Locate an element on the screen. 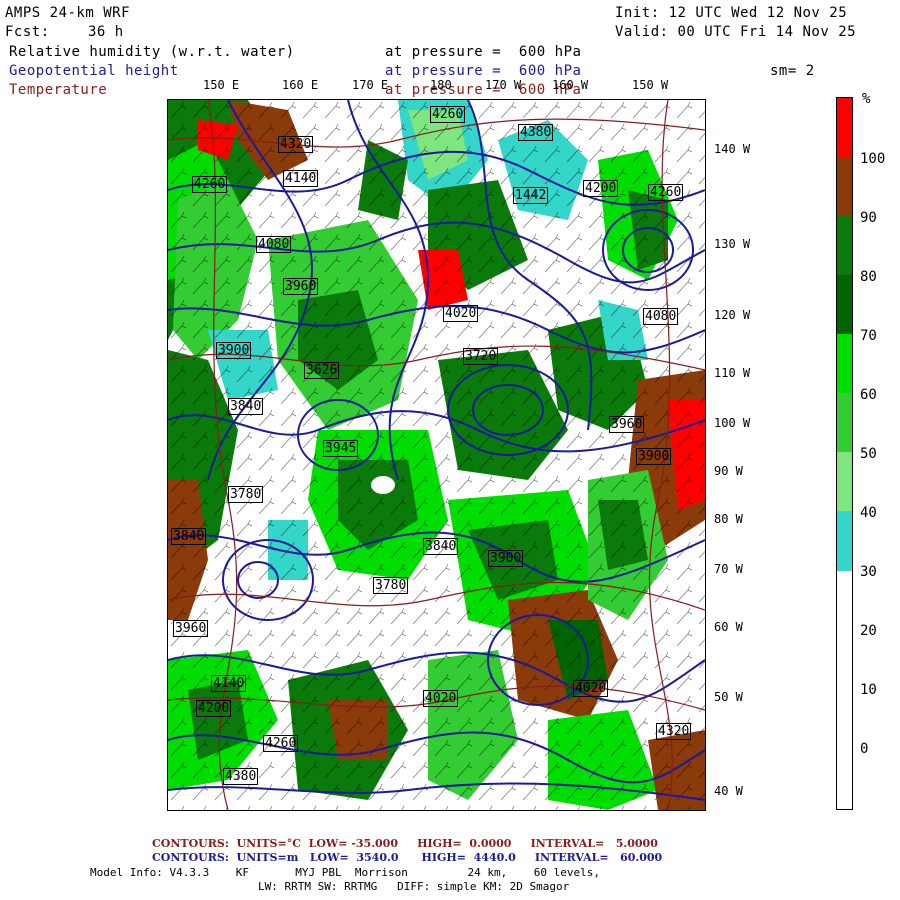  height-label: 1442 is located at coordinates (531, 195).